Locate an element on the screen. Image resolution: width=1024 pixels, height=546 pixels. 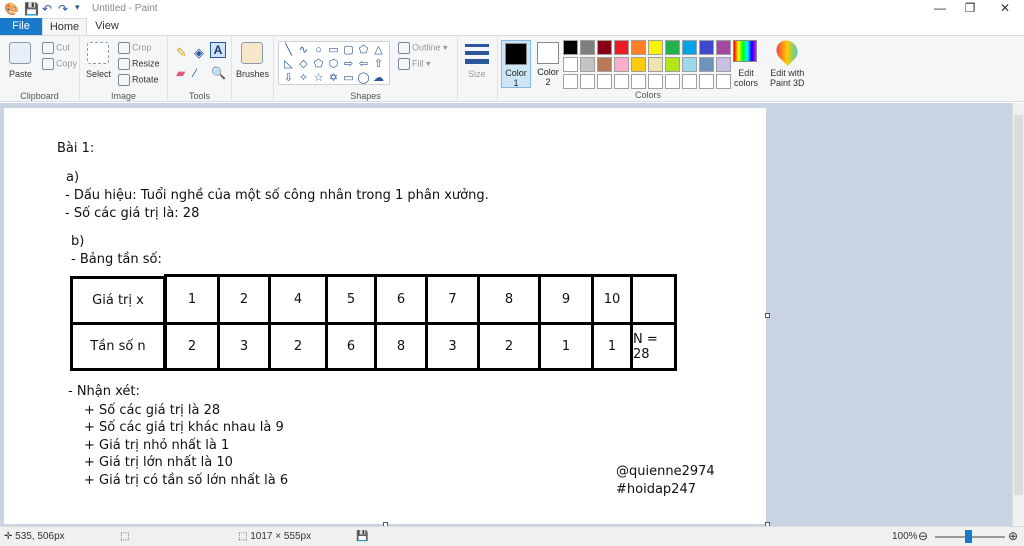
crop-button: Crop is located at coordinates (135, 48).